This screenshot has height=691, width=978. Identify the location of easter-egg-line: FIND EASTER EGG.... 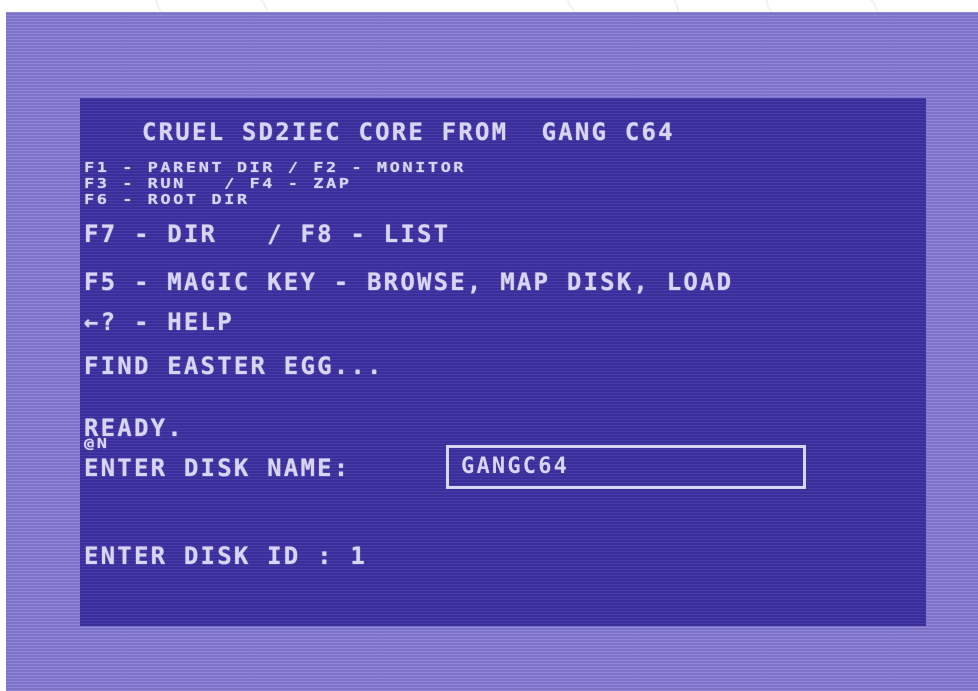
(234, 366).